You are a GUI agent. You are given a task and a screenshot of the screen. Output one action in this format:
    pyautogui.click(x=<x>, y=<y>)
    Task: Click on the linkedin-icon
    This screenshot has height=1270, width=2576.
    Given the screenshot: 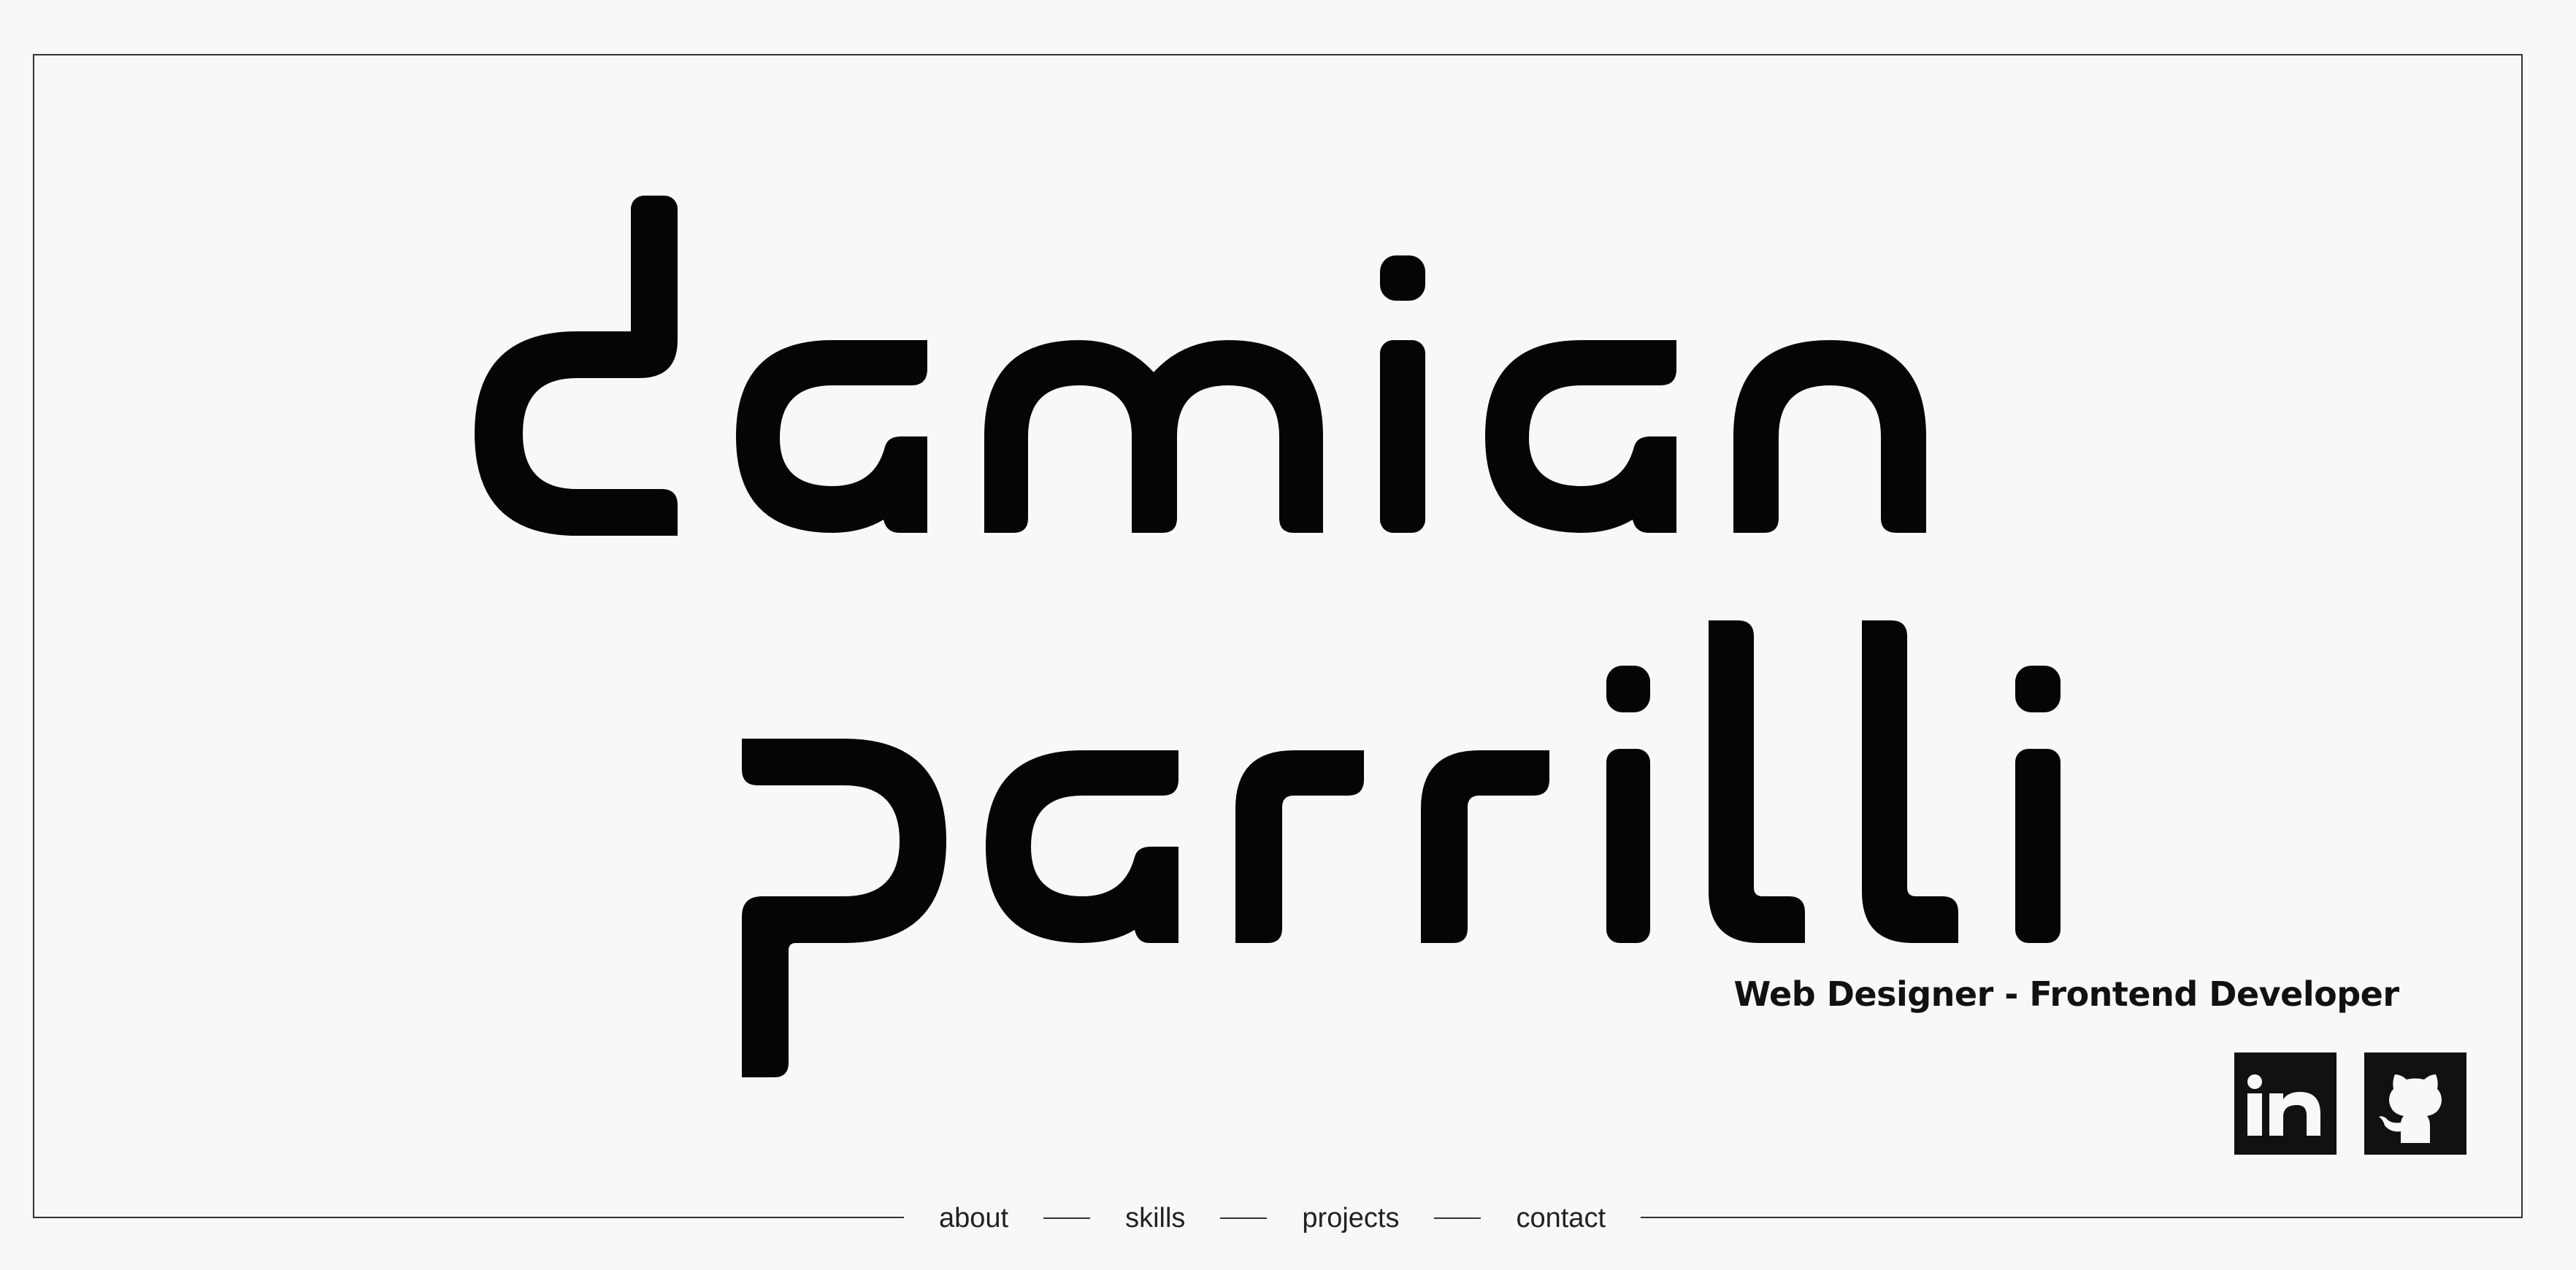 What is the action you would take?
    pyautogui.click(x=2283, y=1105)
    